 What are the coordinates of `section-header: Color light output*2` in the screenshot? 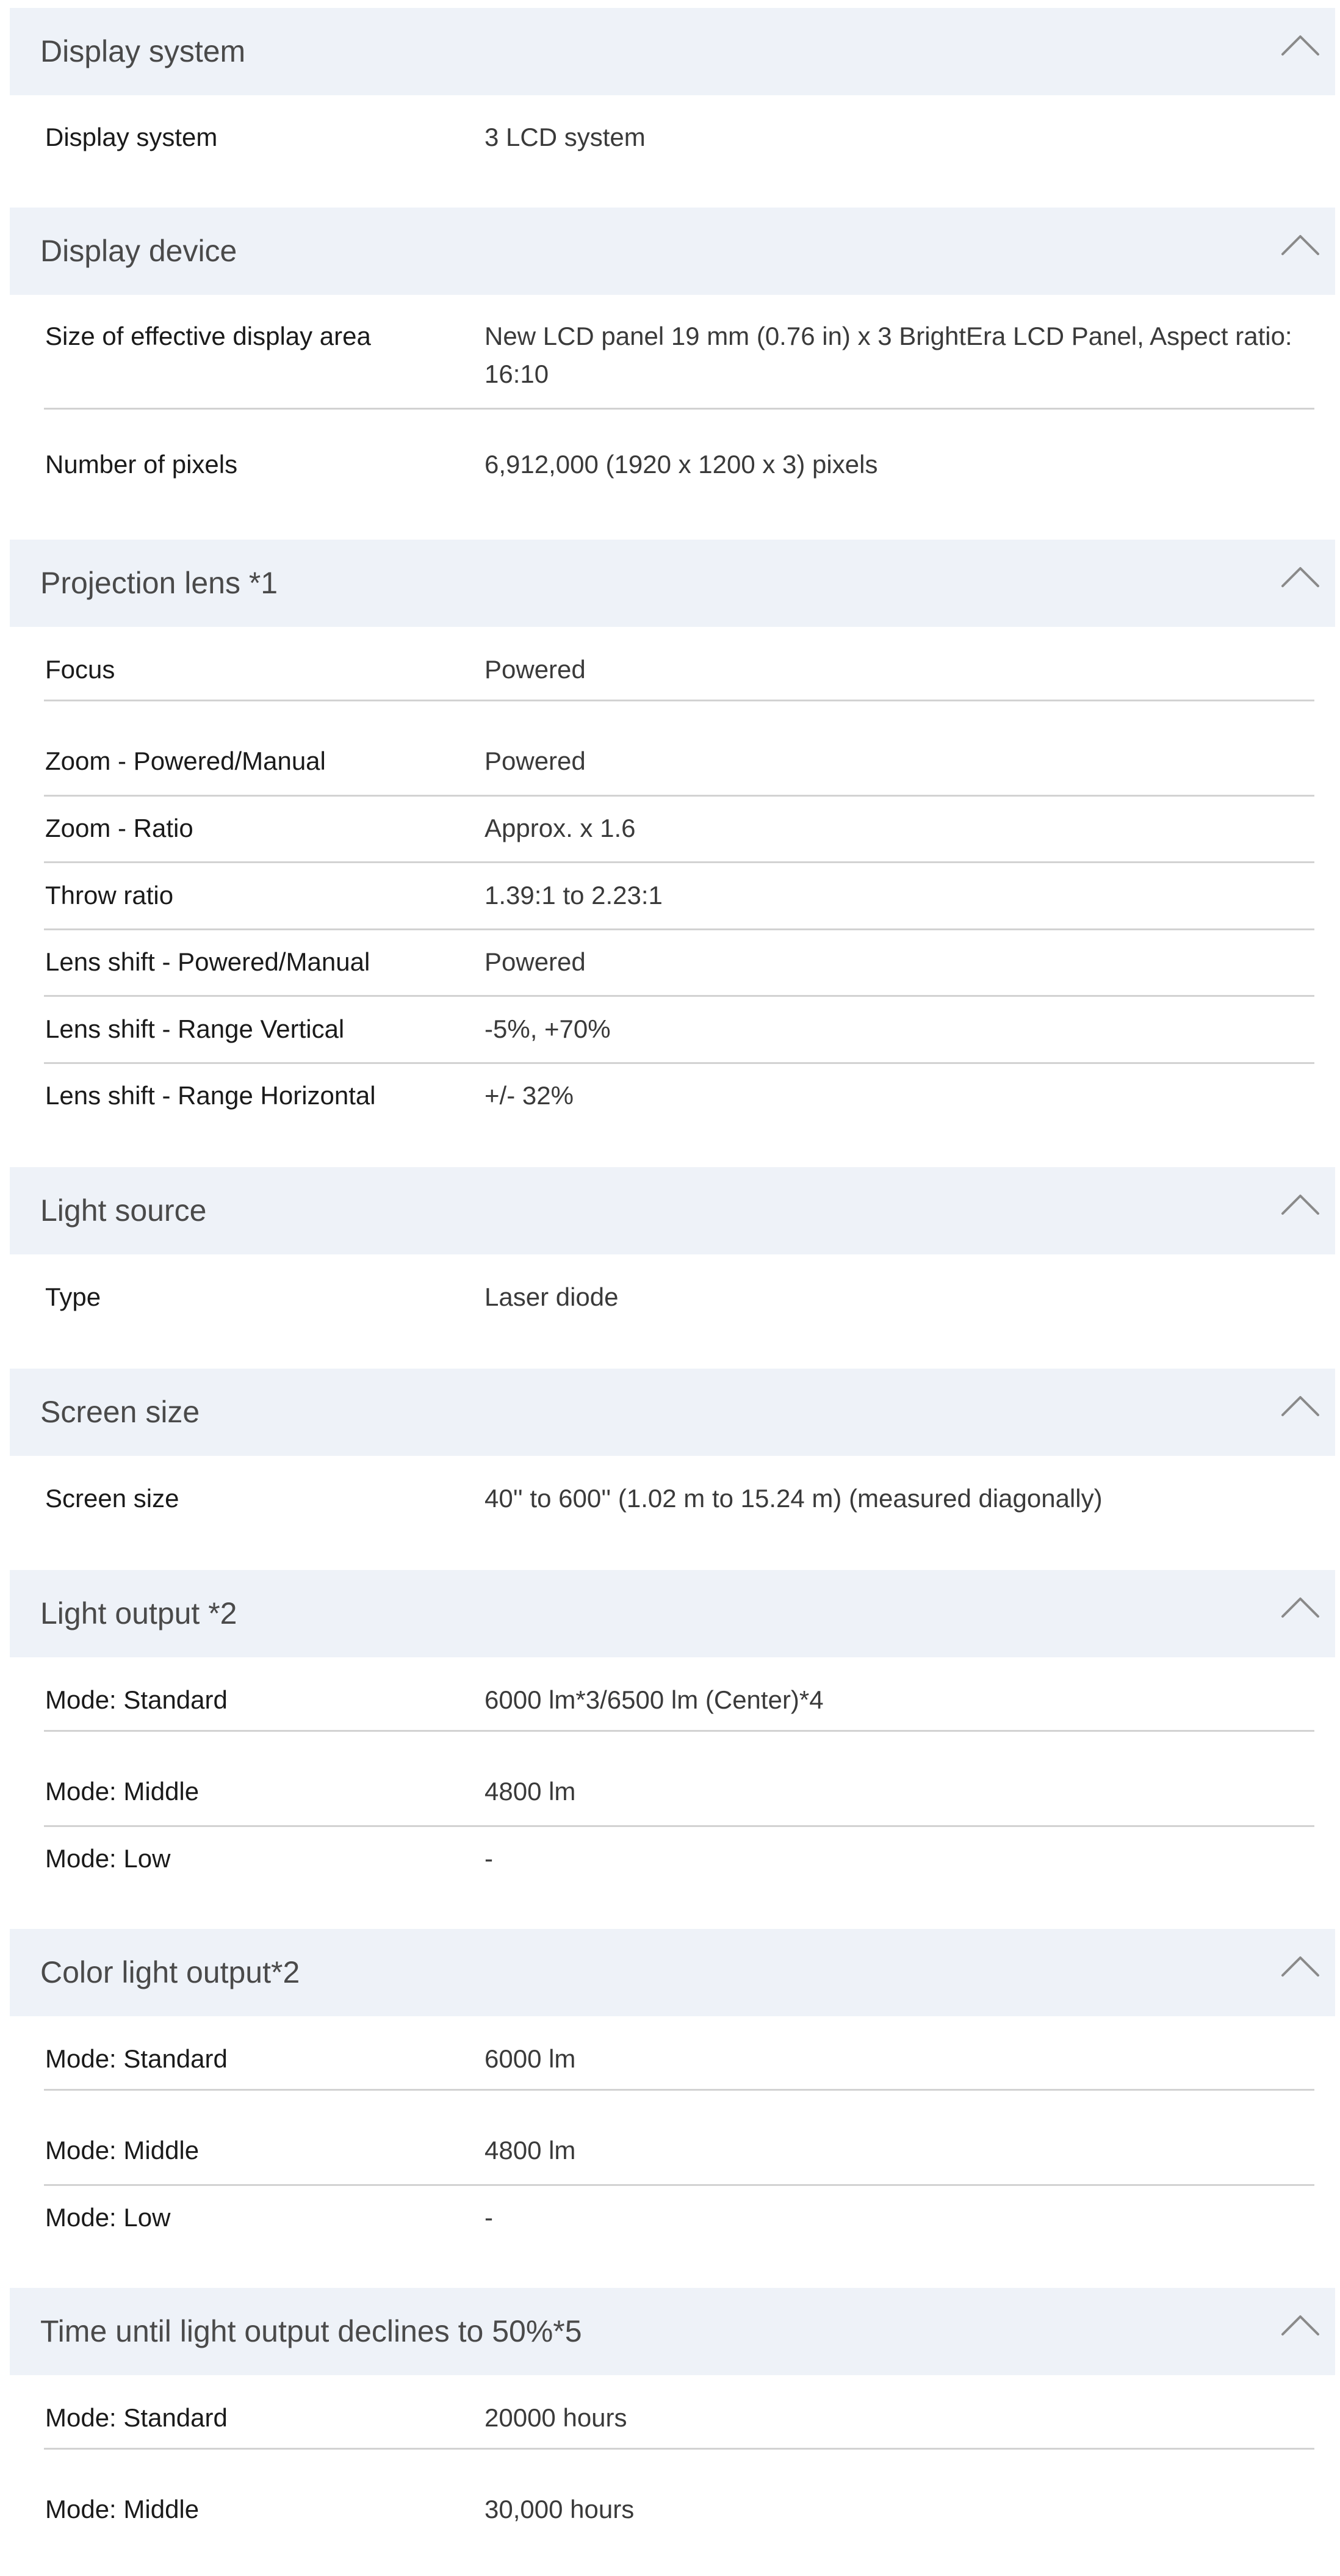 It's located at (672, 1972).